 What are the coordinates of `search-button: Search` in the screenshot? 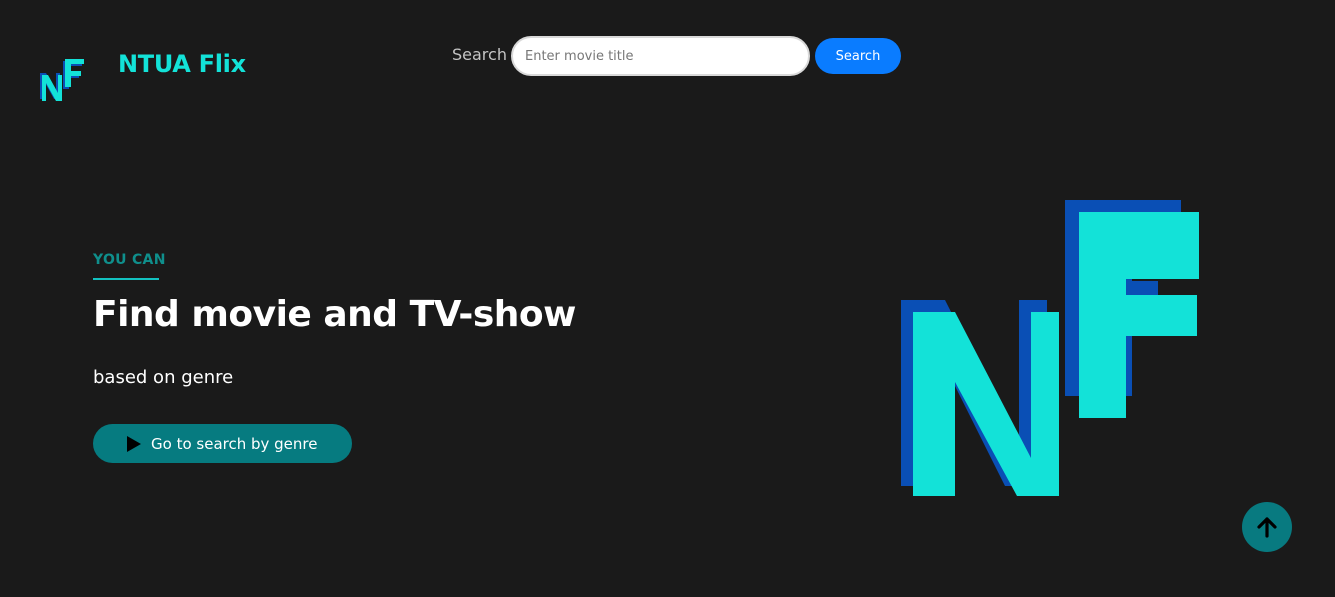 It's located at (858, 56).